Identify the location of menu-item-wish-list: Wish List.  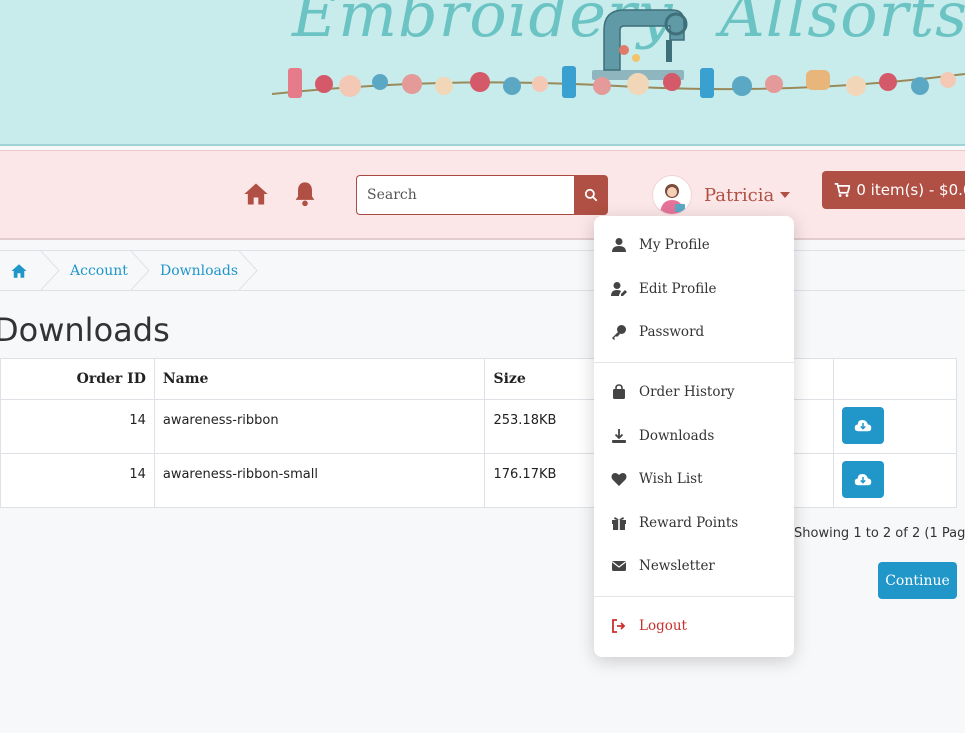
(694, 479).